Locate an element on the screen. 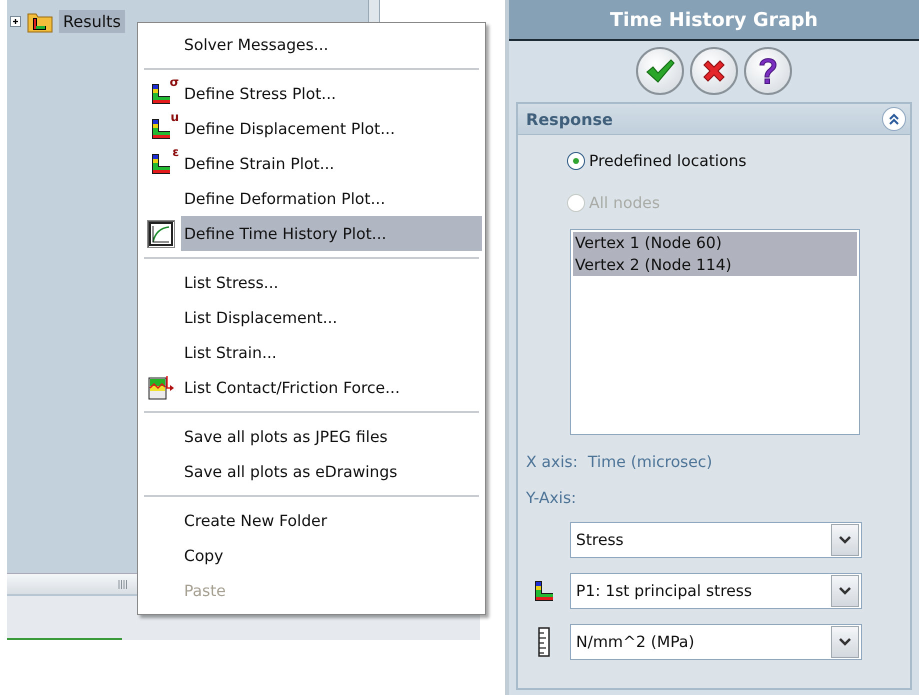 The image size is (919, 695). dropdown: N/mm^2 (MPa) is located at coordinates (716, 642).